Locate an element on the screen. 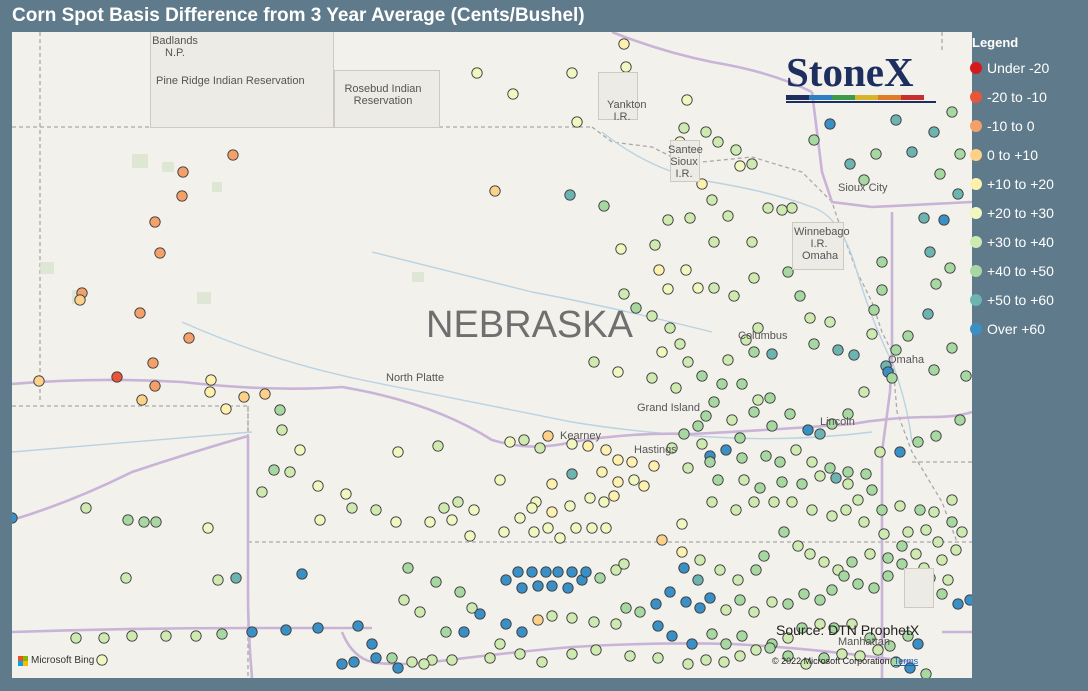  legend-item: +10 to +20 is located at coordinates (1029, 183).